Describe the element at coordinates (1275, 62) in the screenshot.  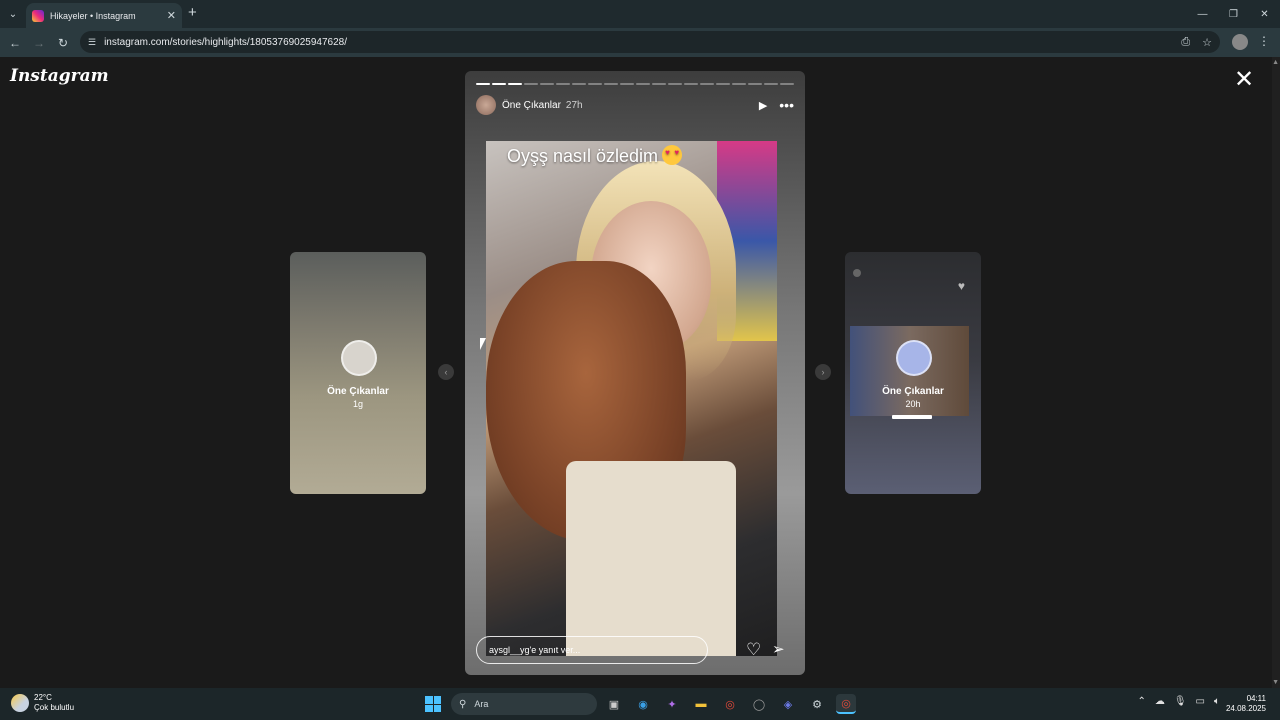
I see `scroll-up-icon: ▲` at that location.